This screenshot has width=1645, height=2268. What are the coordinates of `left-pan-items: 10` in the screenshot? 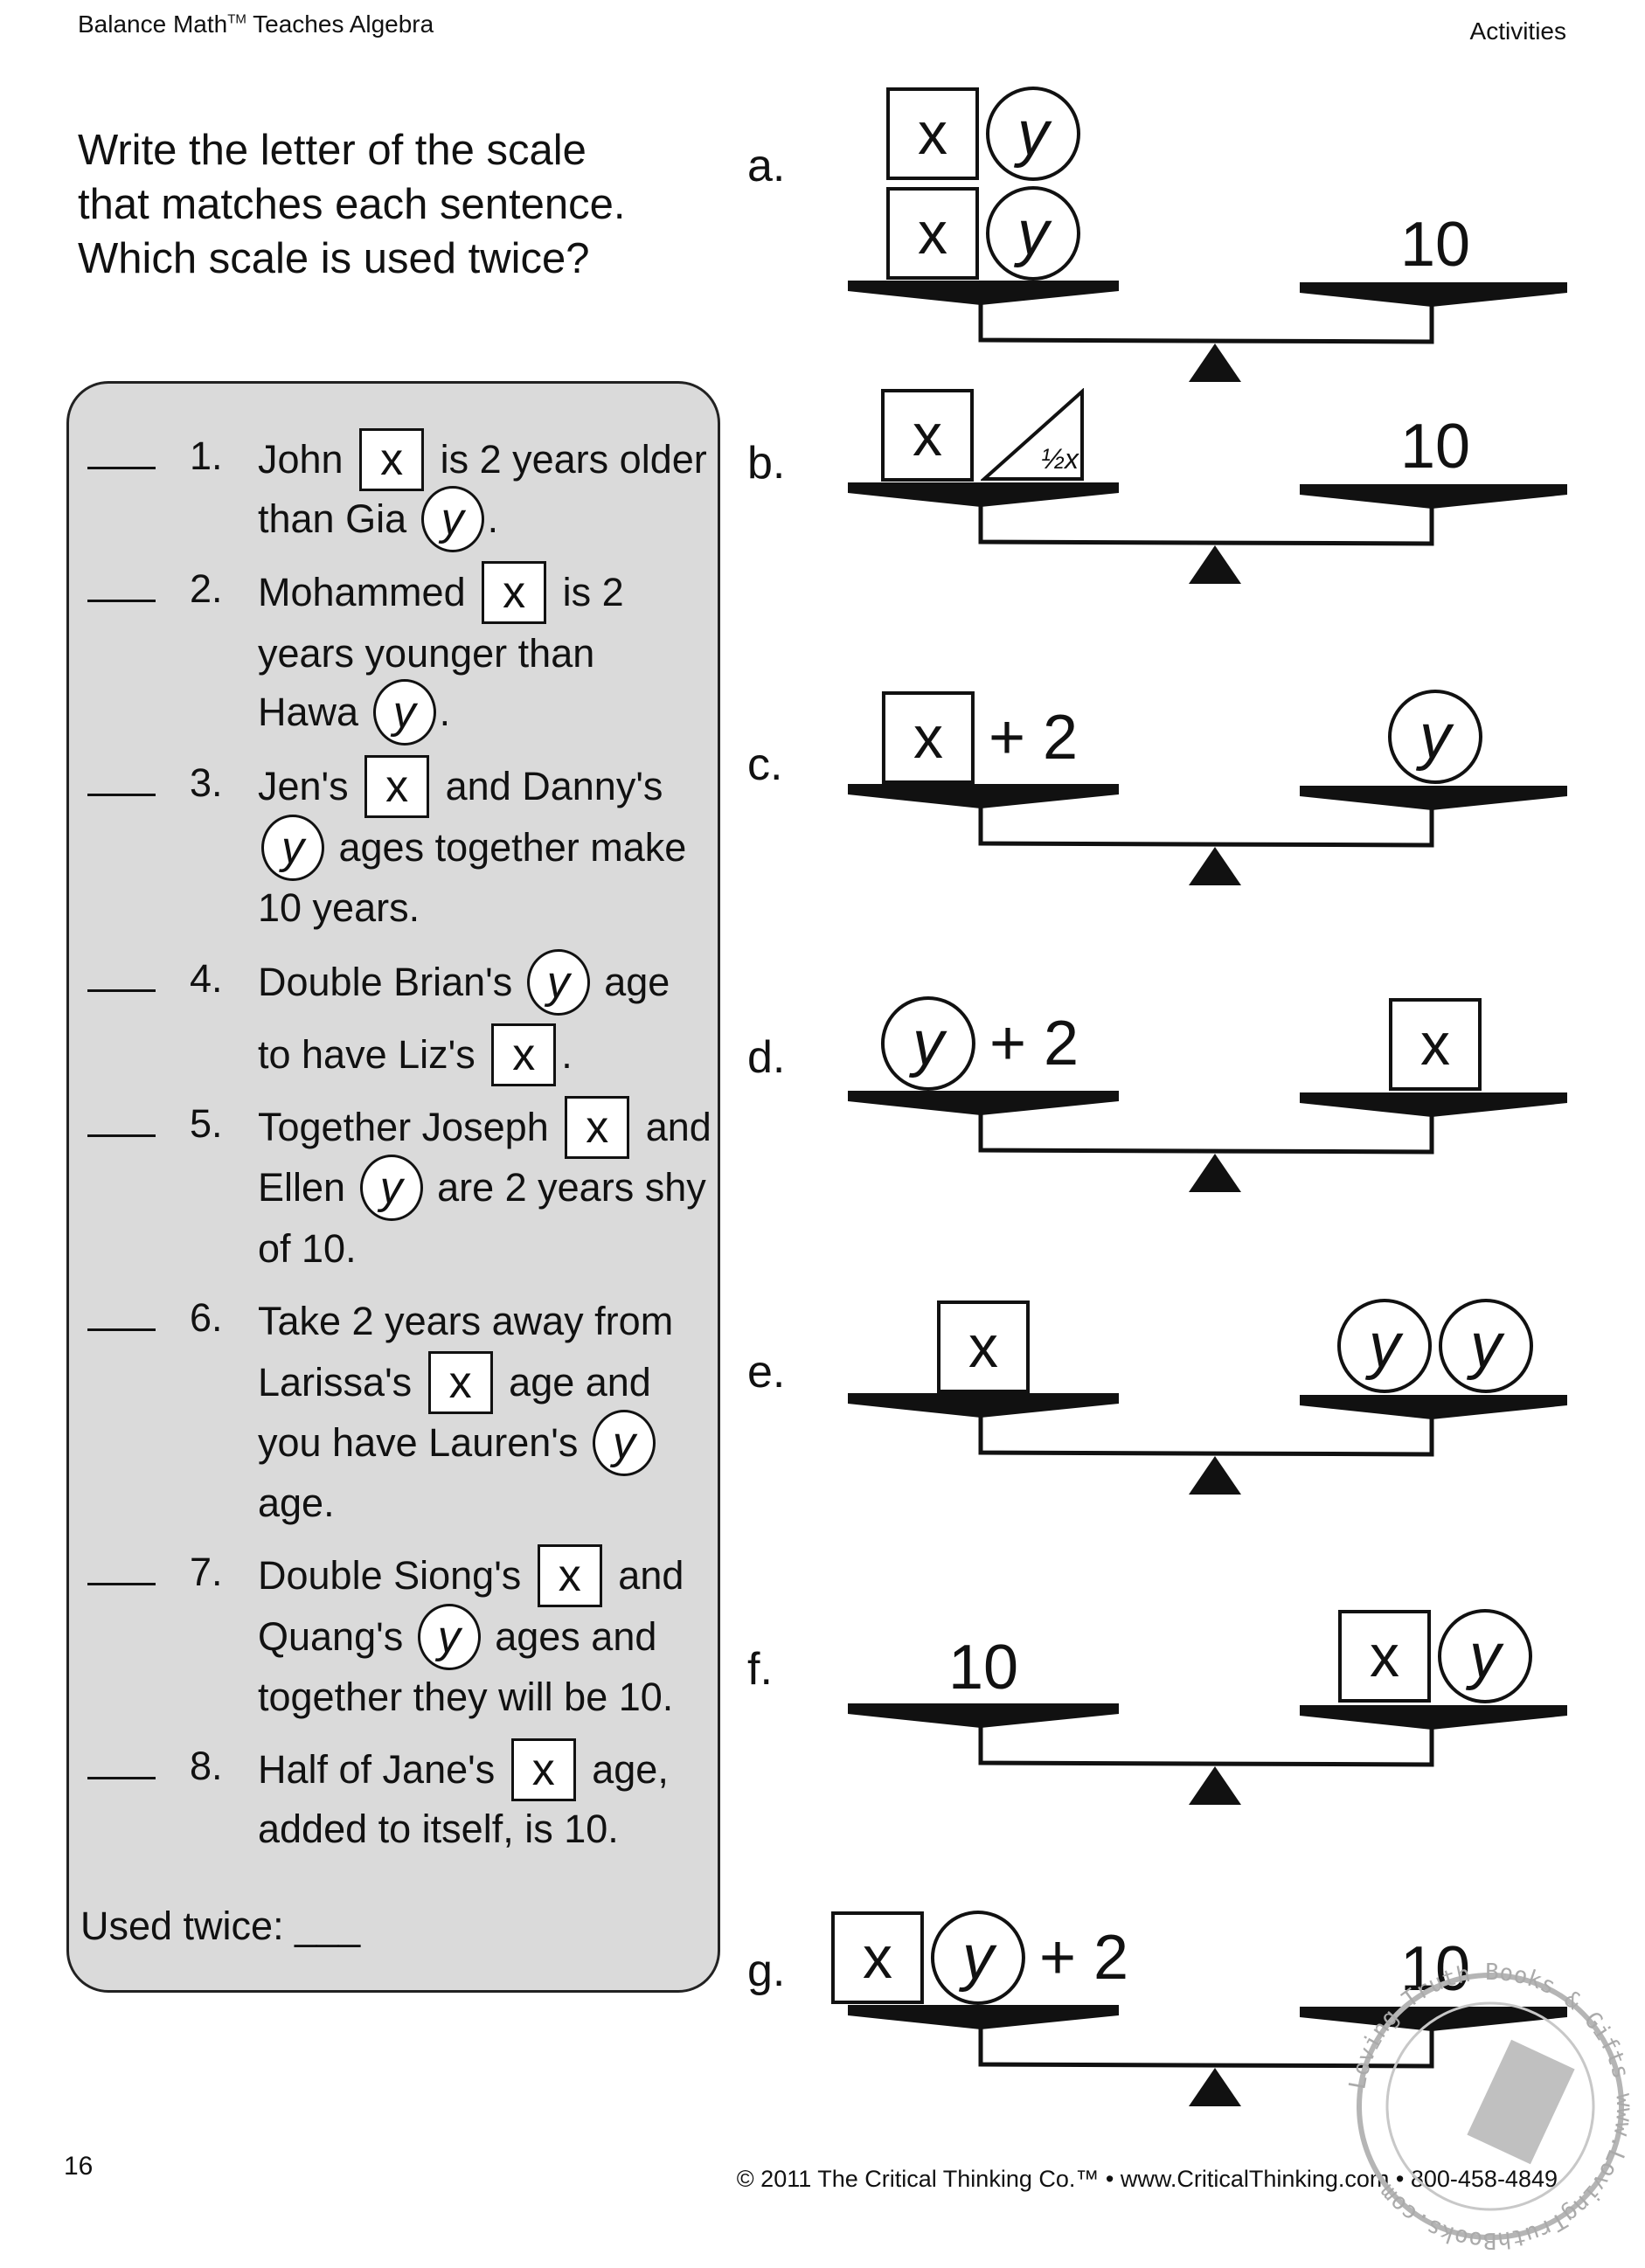 It's located at (983, 1664).